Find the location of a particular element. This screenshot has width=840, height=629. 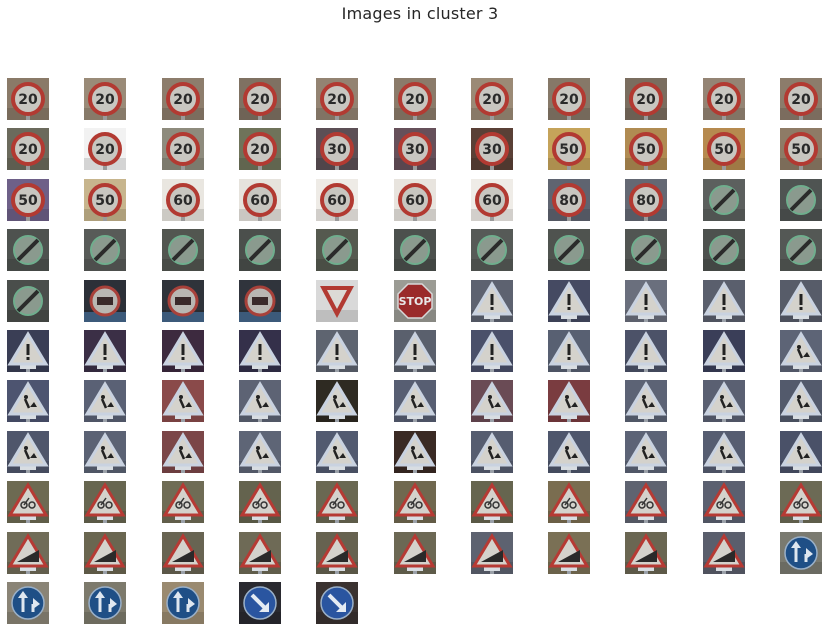

cluster-image-thumbnail: 60 is located at coordinates (337, 199).